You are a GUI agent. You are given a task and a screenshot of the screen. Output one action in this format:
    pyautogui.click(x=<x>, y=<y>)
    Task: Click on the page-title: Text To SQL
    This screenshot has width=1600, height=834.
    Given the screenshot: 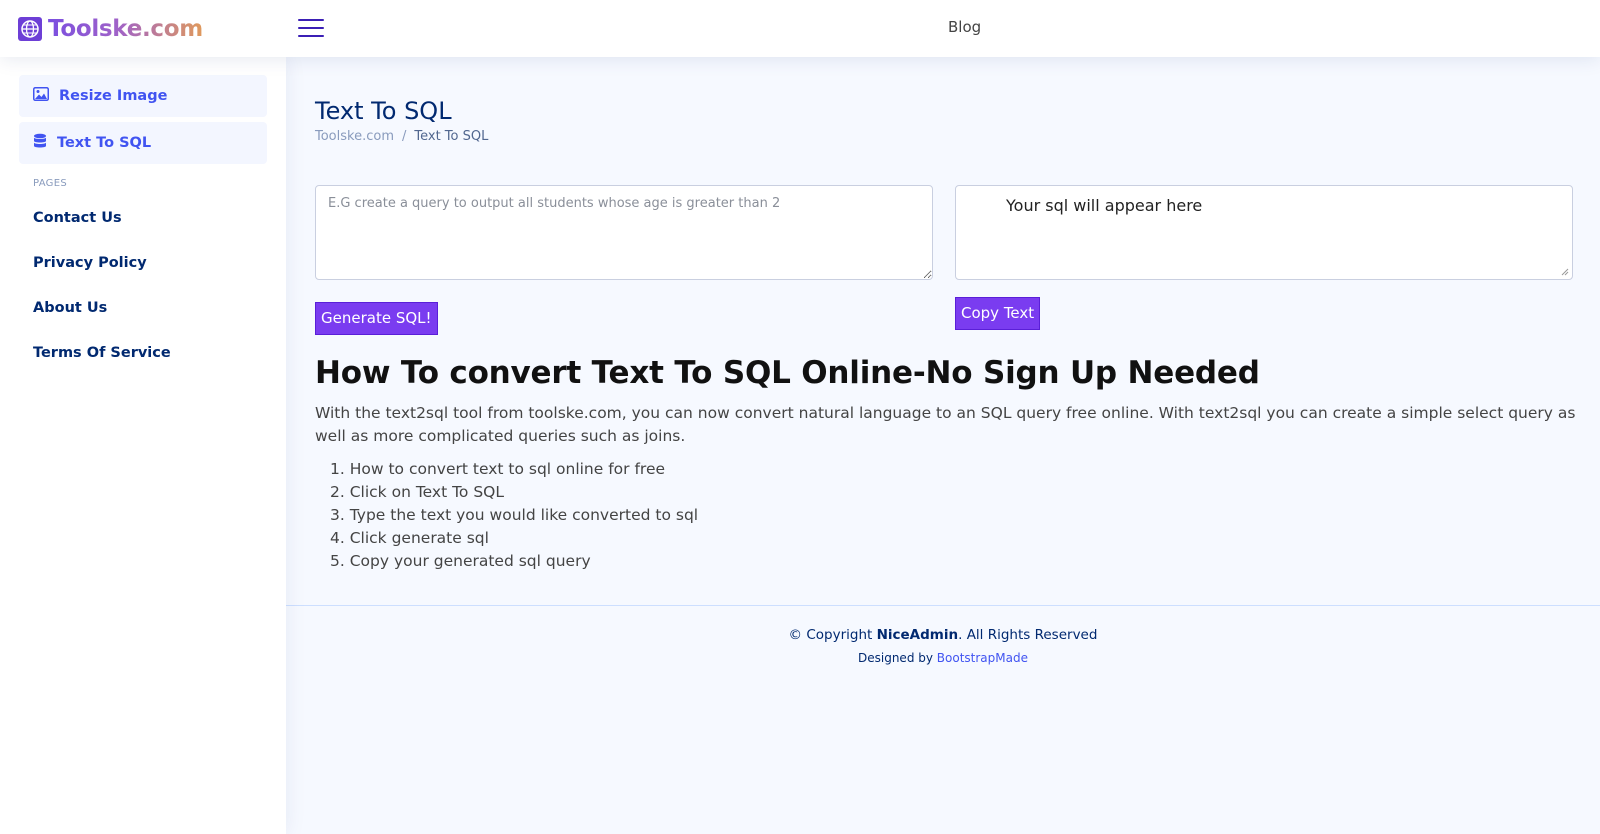 What is the action you would take?
    pyautogui.click(x=383, y=111)
    